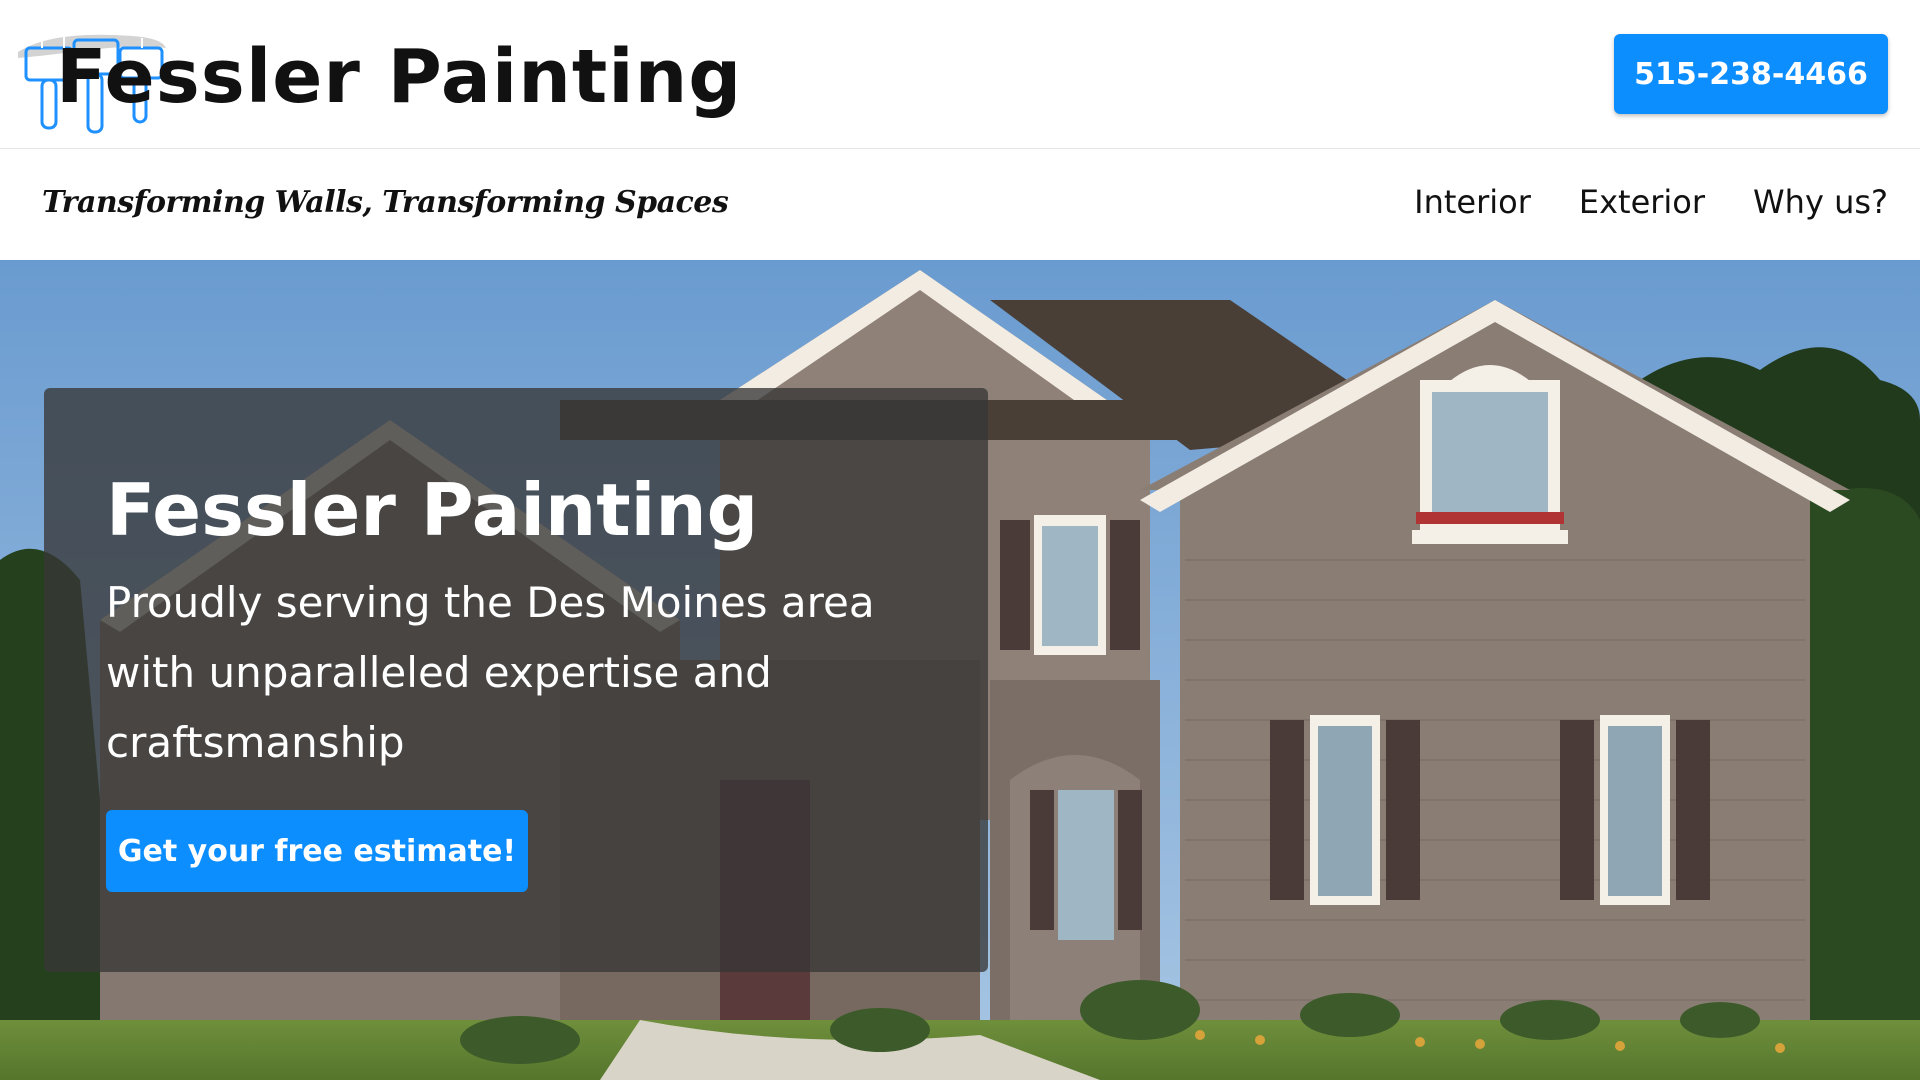 This screenshot has width=1920, height=1080. Describe the element at coordinates (432, 510) in the screenshot. I see `hero-title: Fessler Painting` at that location.